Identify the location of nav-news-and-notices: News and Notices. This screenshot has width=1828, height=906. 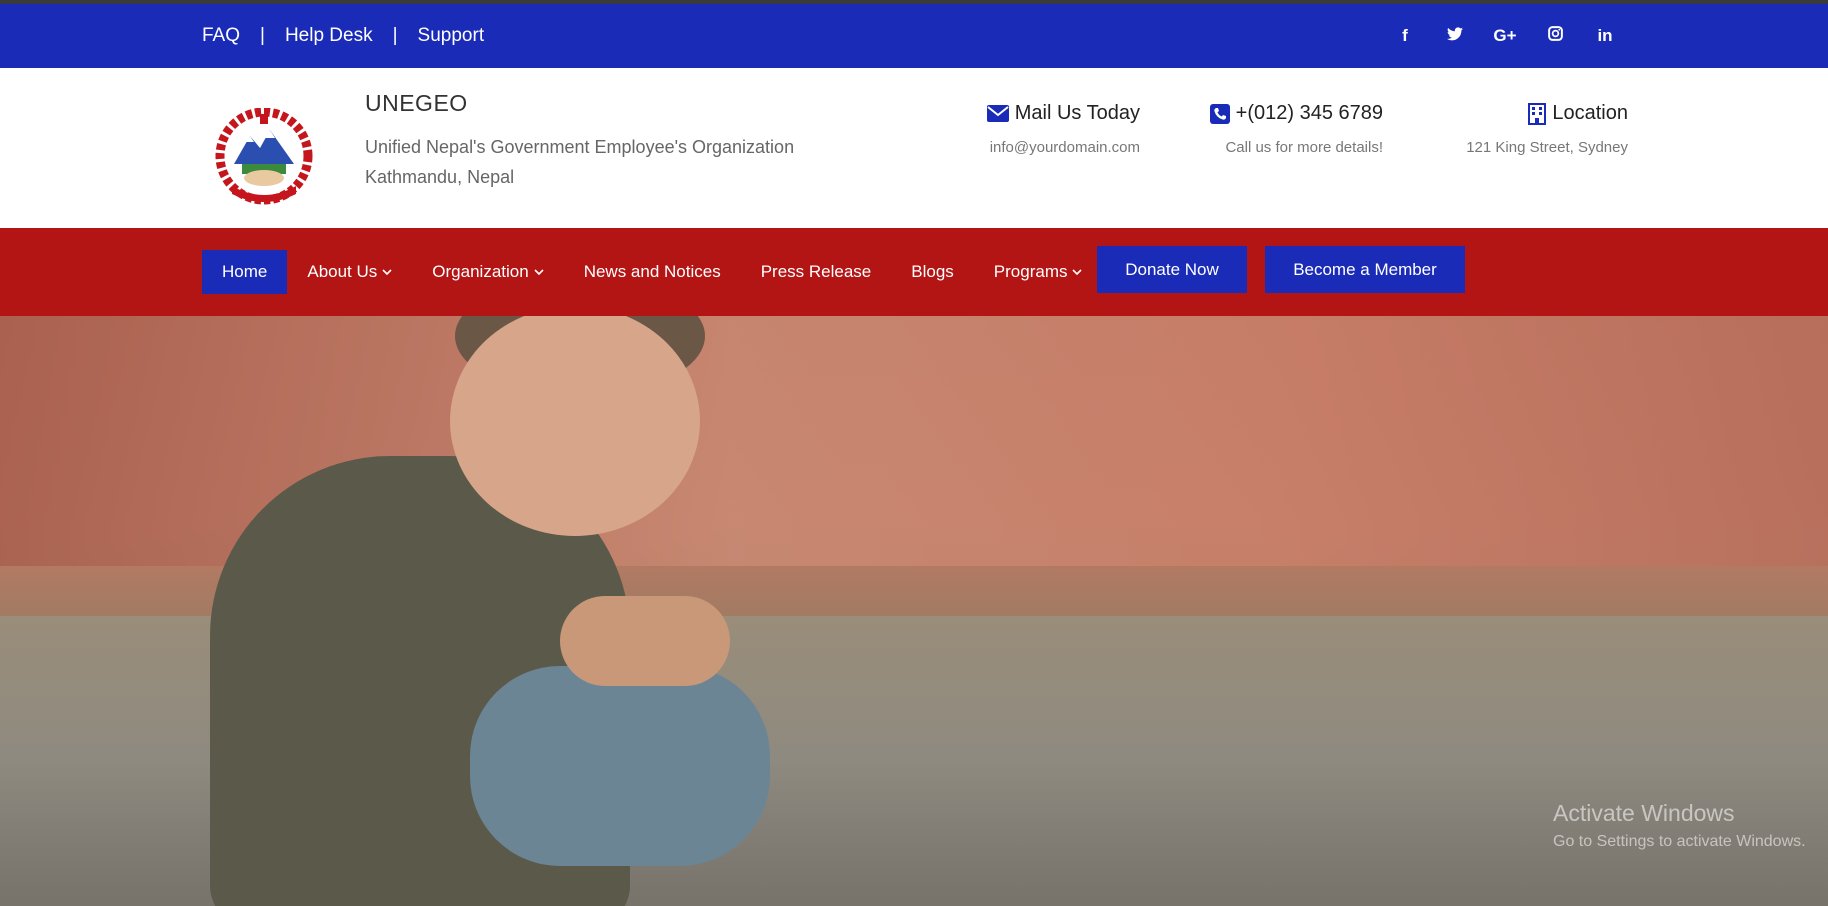
(652, 272).